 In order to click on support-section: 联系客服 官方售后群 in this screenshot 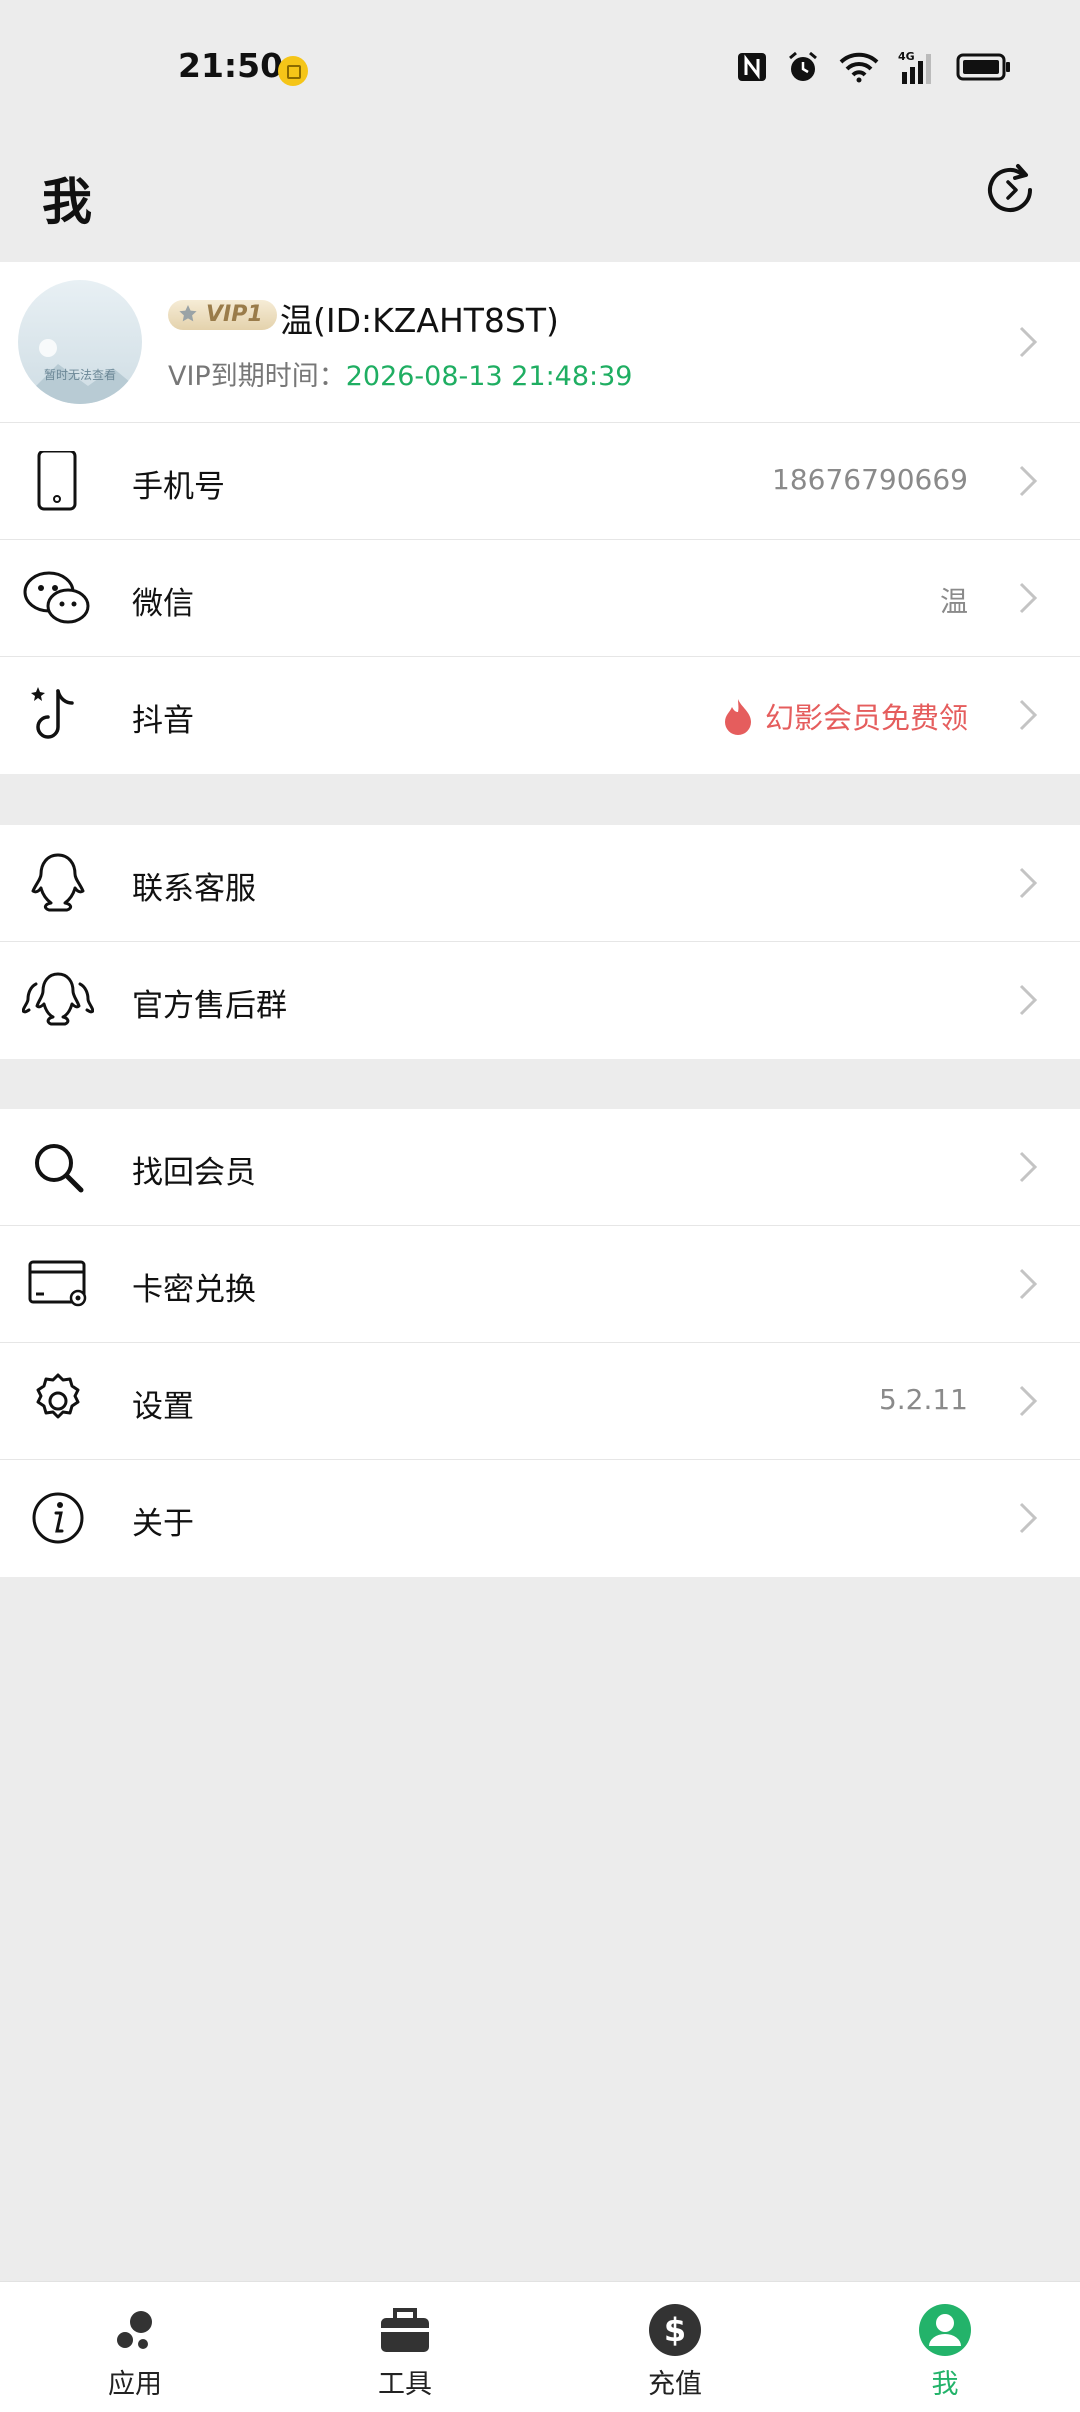, I will do `click(540, 942)`.